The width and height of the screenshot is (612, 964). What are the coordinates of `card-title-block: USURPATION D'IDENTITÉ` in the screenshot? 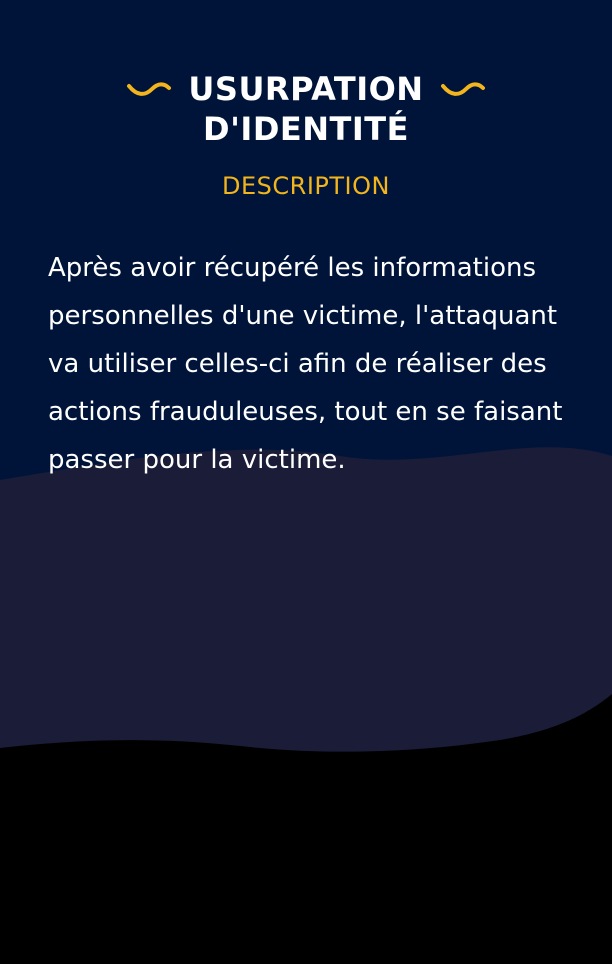 It's located at (306, 108).